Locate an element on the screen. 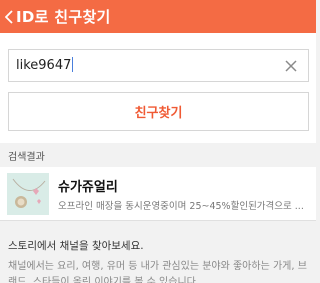  close-icon is located at coordinates (291, 66).